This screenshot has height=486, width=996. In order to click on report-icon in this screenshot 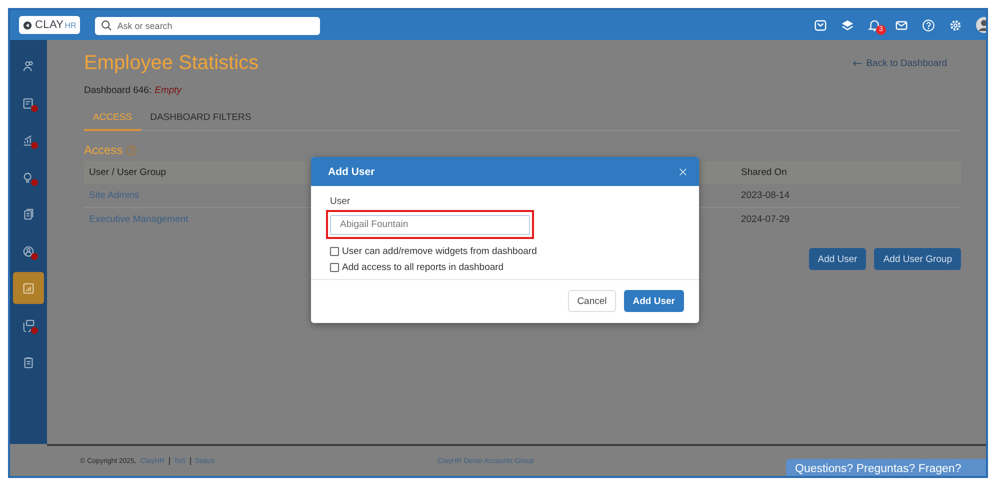, I will do `click(28, 288)`.